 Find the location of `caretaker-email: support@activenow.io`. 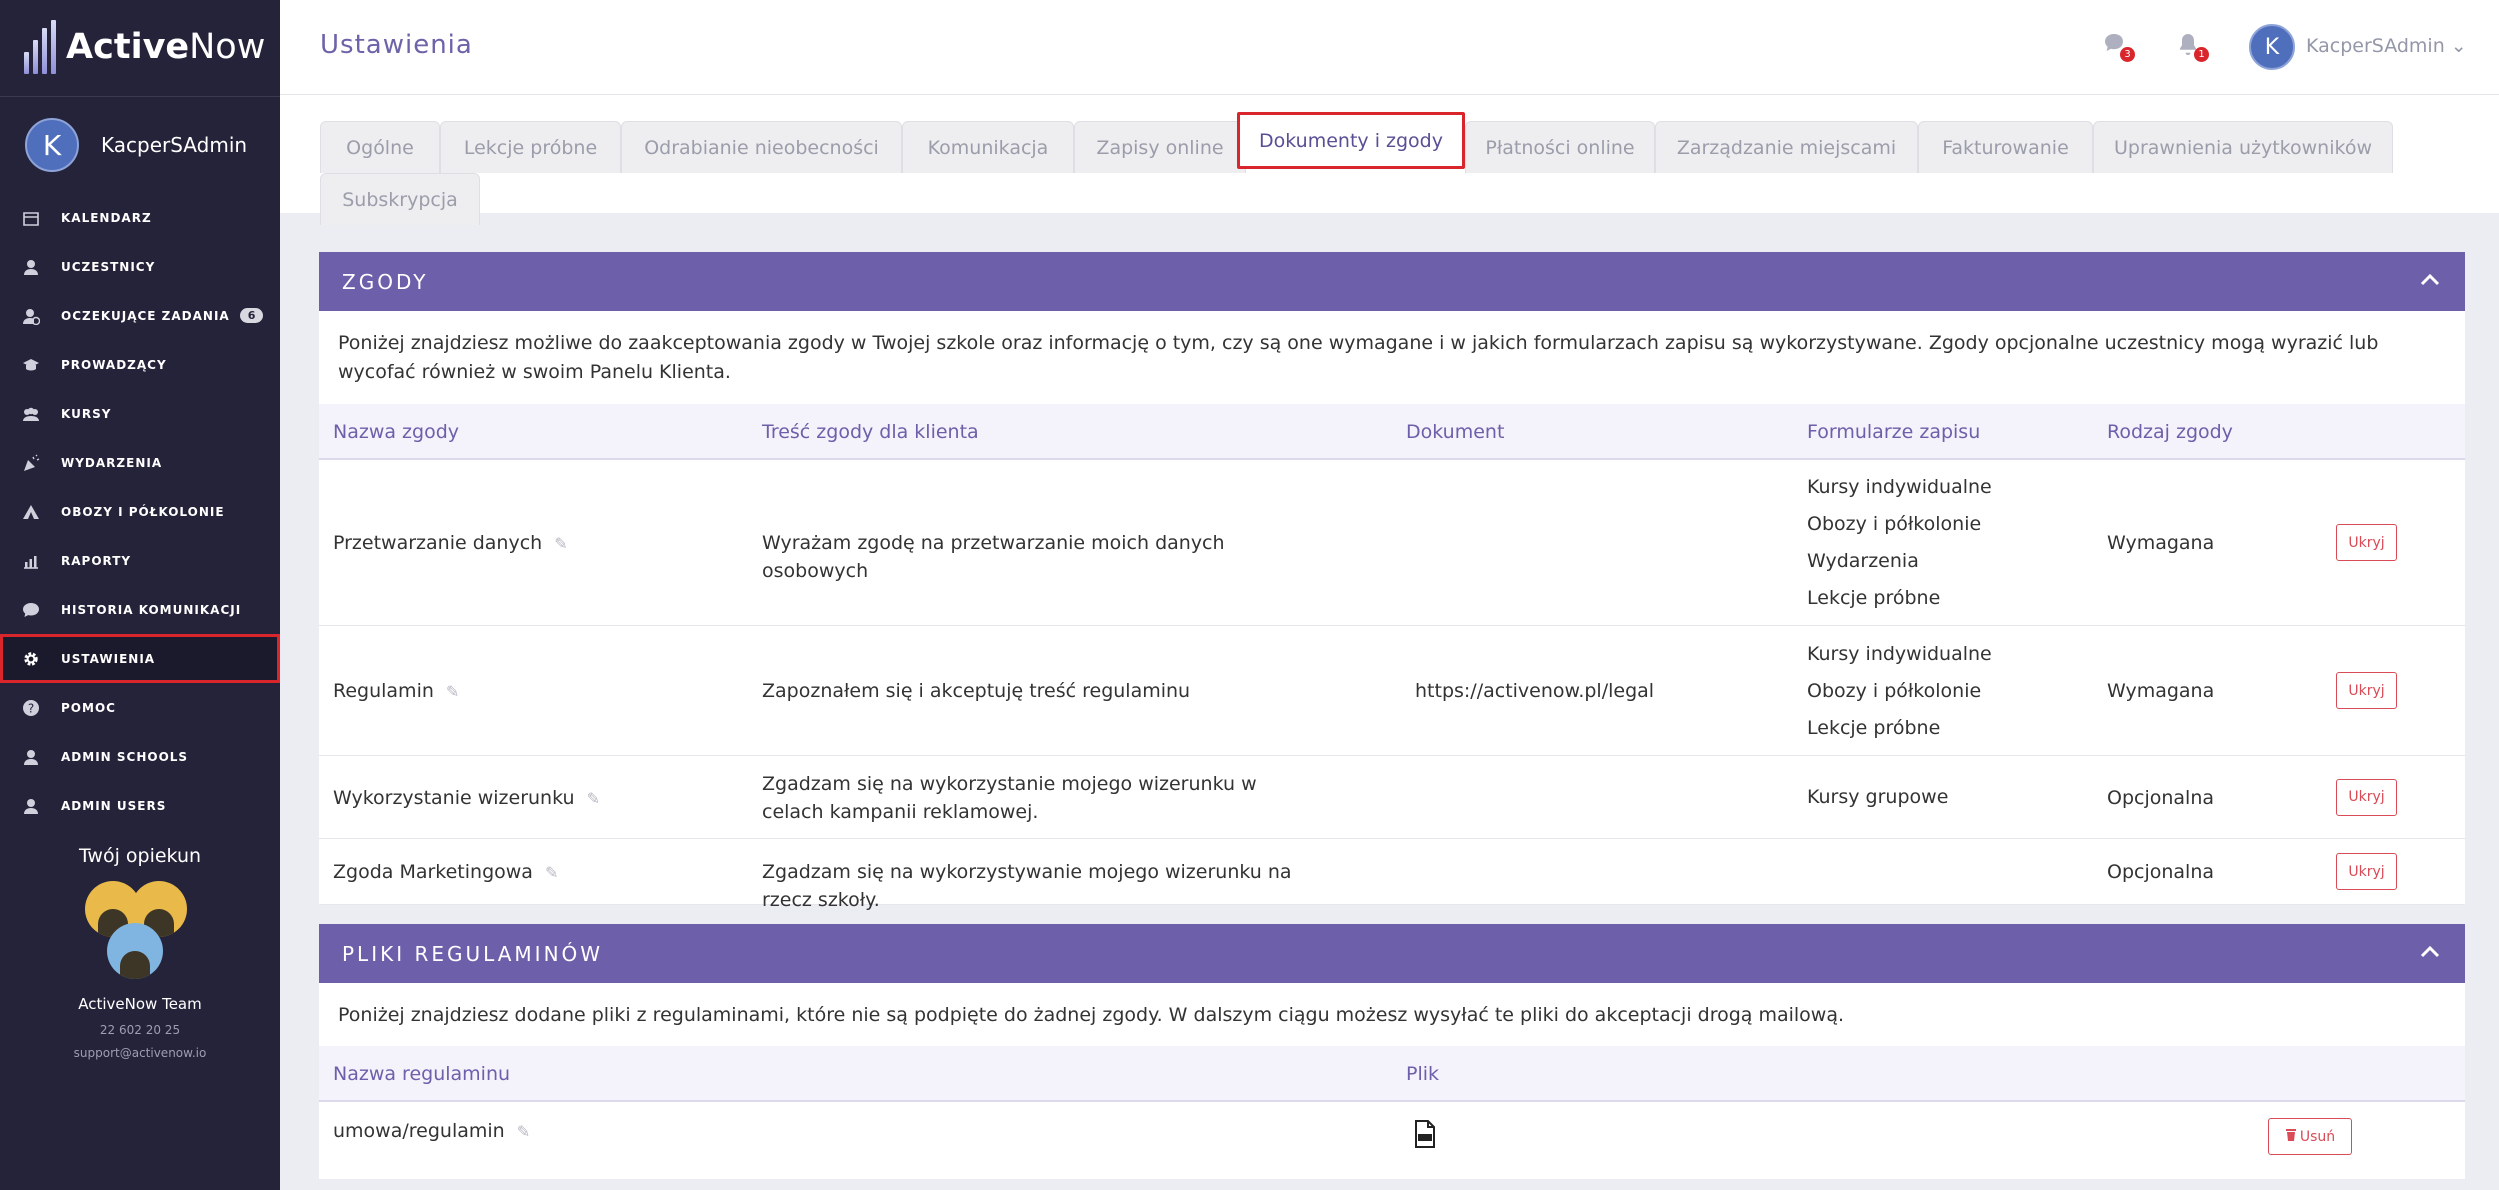

caretaker-email: support@activenow.io is located at coordinates (140, 1053).